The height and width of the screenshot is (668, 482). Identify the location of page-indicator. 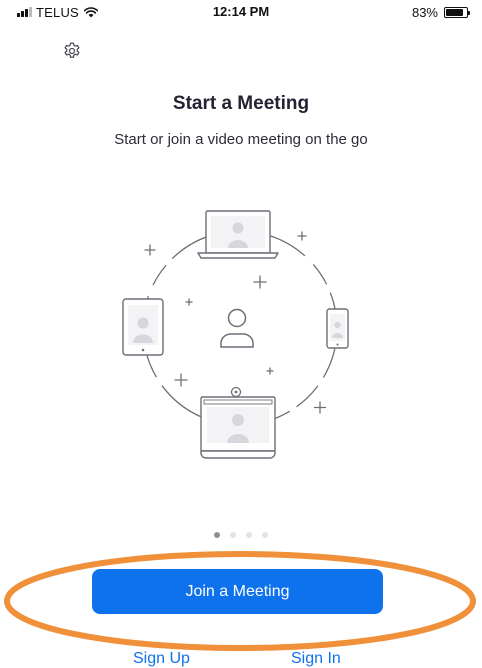
(241, 535).